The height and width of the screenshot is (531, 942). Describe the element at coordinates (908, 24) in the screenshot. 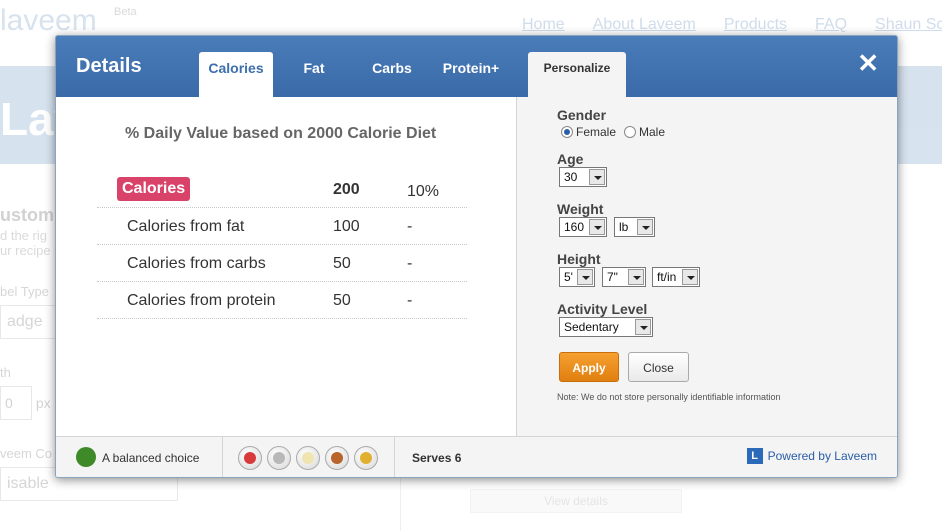

I see `bg-nav-user: Shaun Sc` at that location.